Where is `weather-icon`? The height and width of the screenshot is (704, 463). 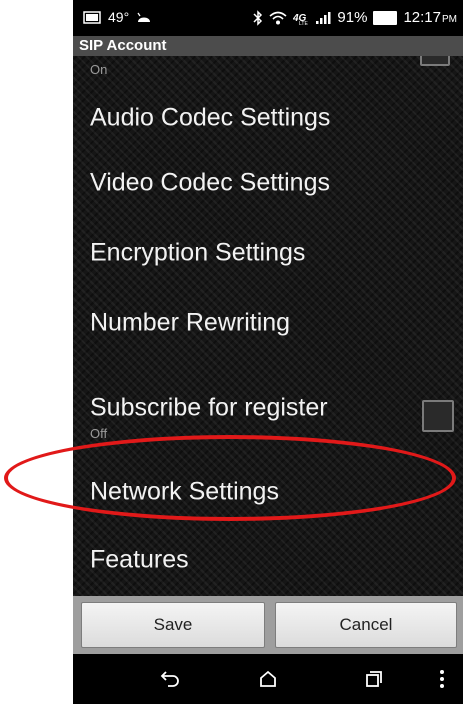 weather-icon is located at coordinates (92, 17).